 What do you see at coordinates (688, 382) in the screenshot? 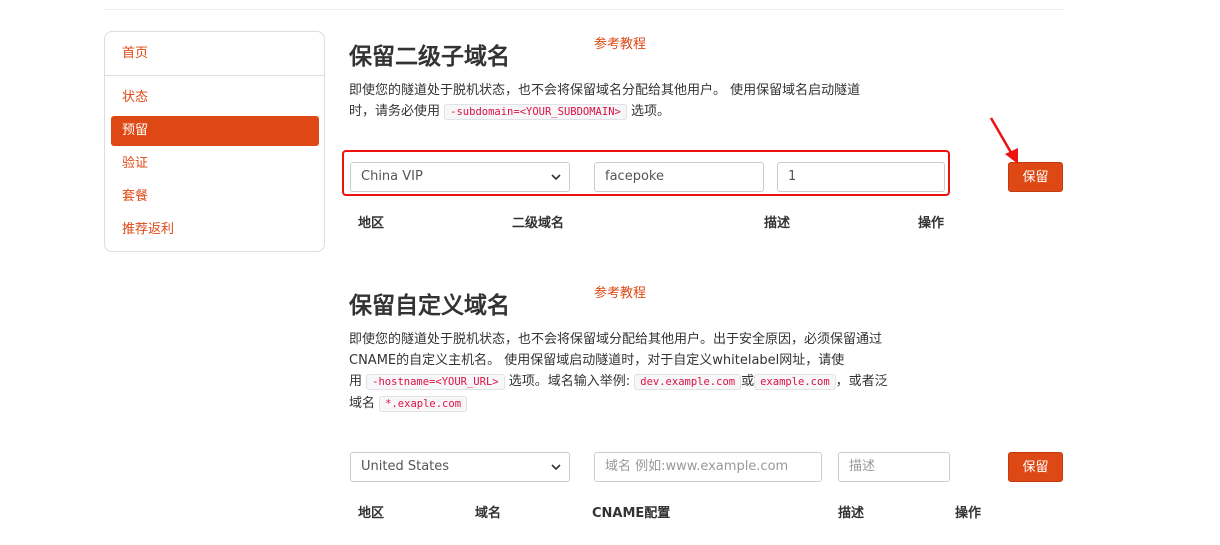
I see `example-domain-code-1: dev.example.com` at bounding box center [688, 382].